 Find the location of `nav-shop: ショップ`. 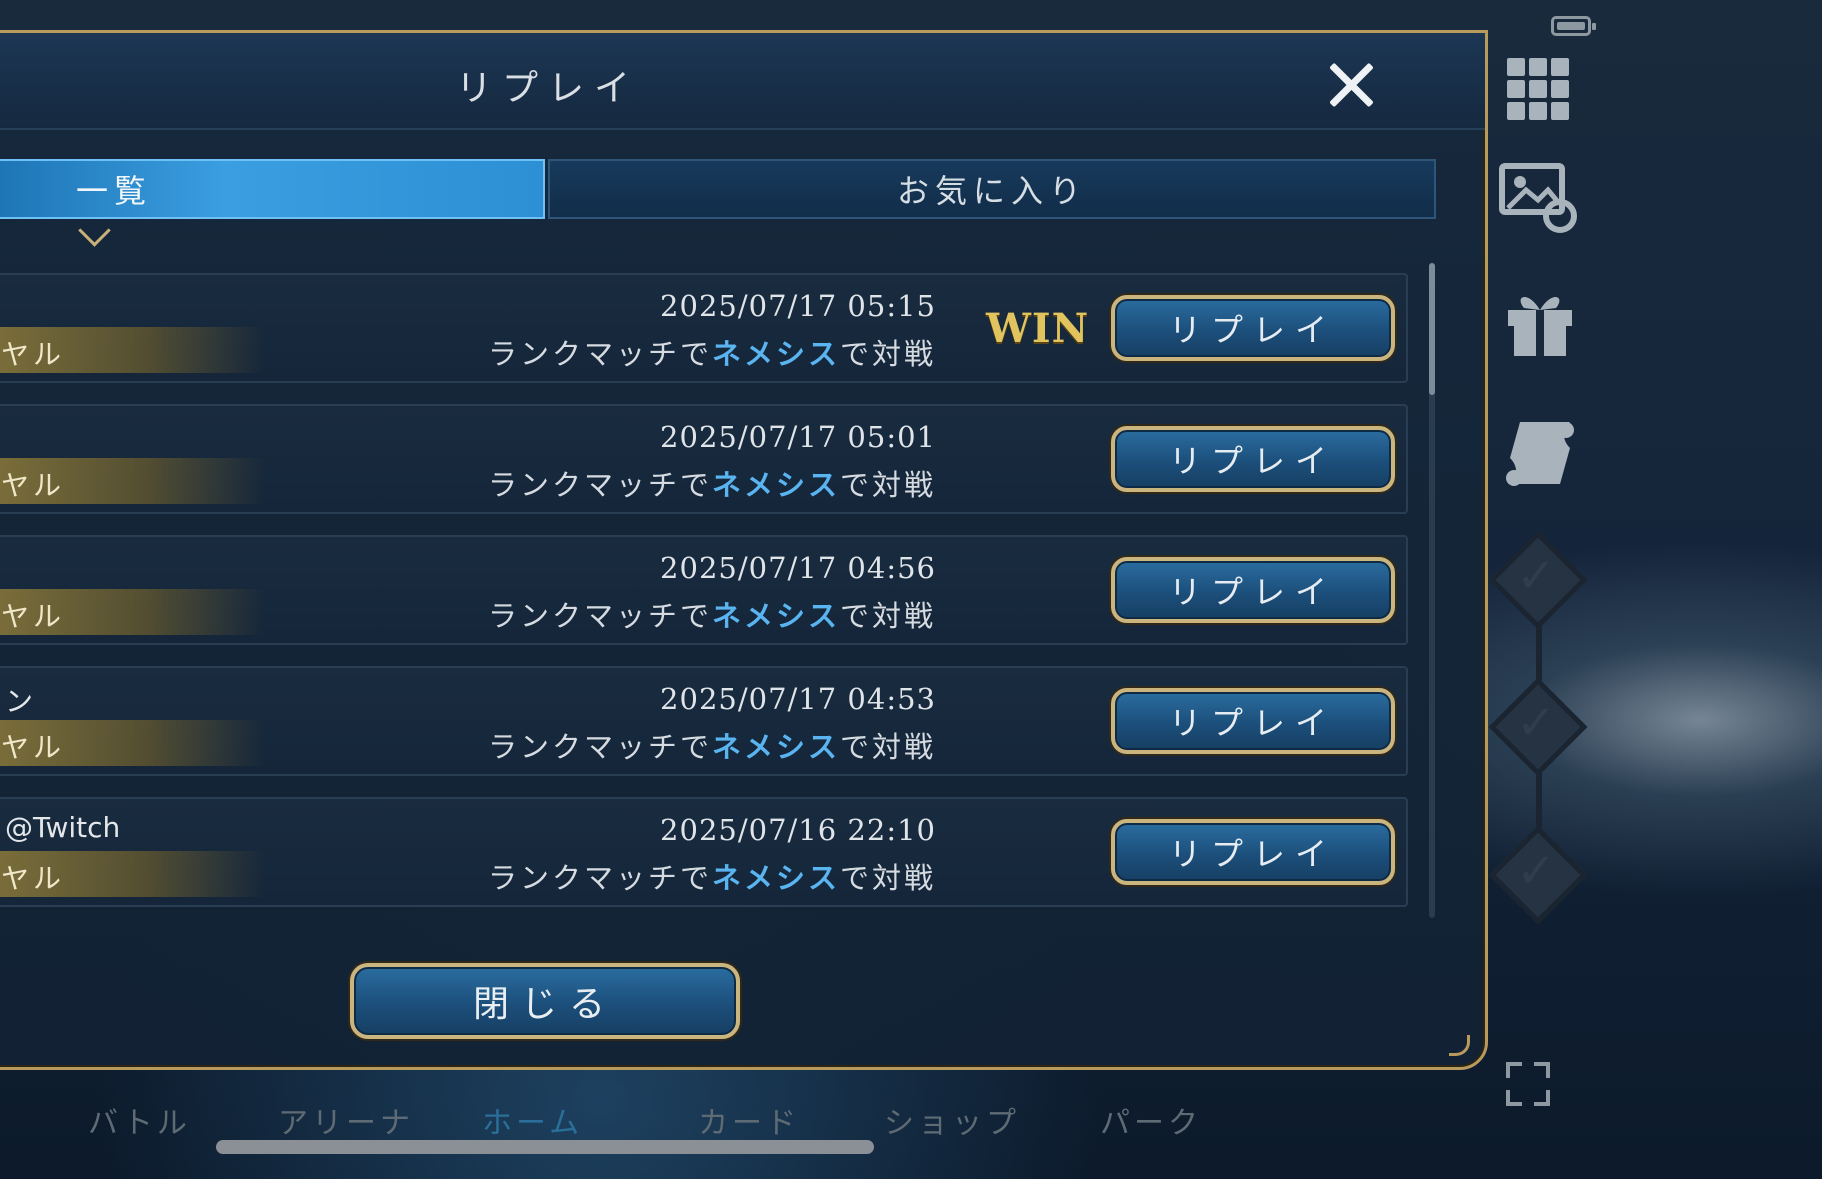

nav-shop: ショップ is located at coordinates (952, 1120).